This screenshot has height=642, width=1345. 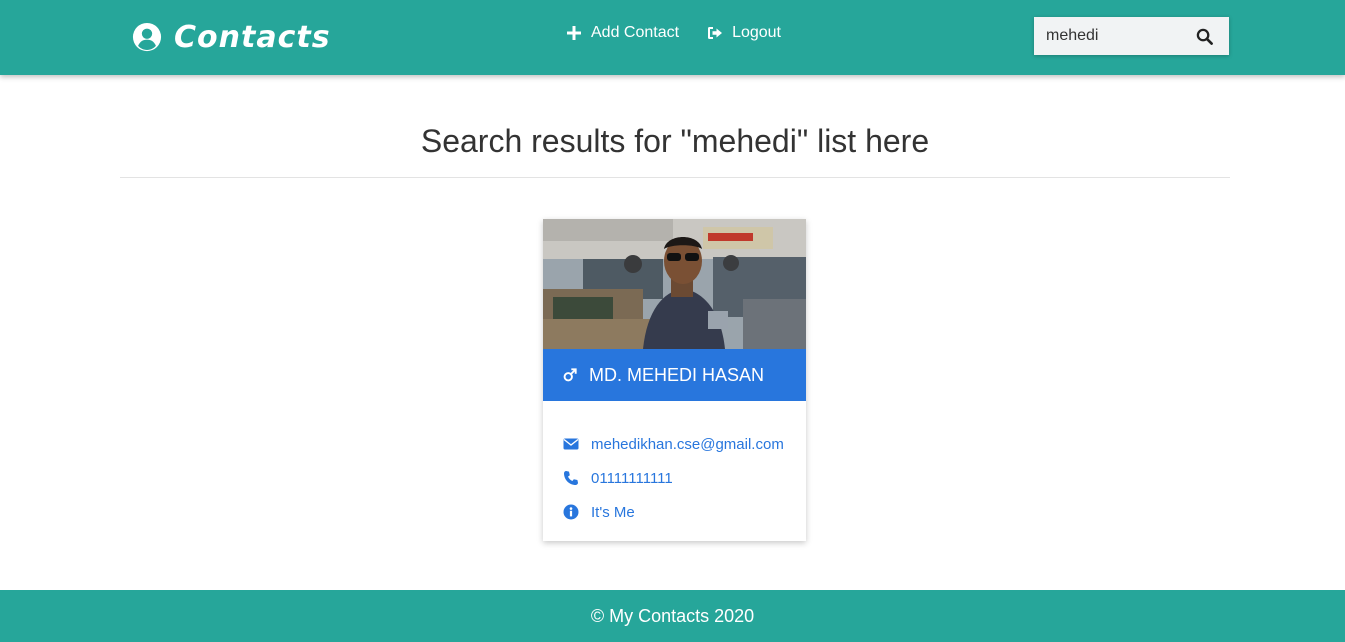 I want to click on brand-title: Contacts, so click(x=252, y=37).